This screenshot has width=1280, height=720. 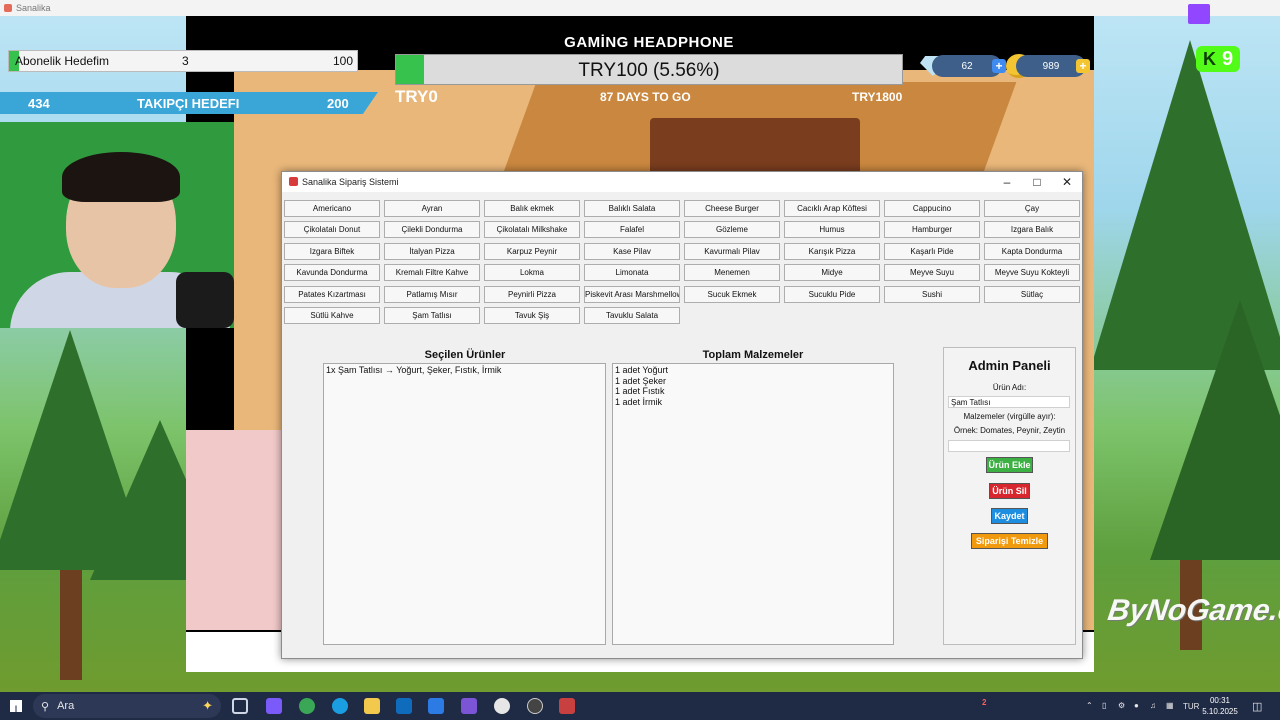 I want to click on product-button: Kremalı Filtre Kahve, so click(x=432, y=272).